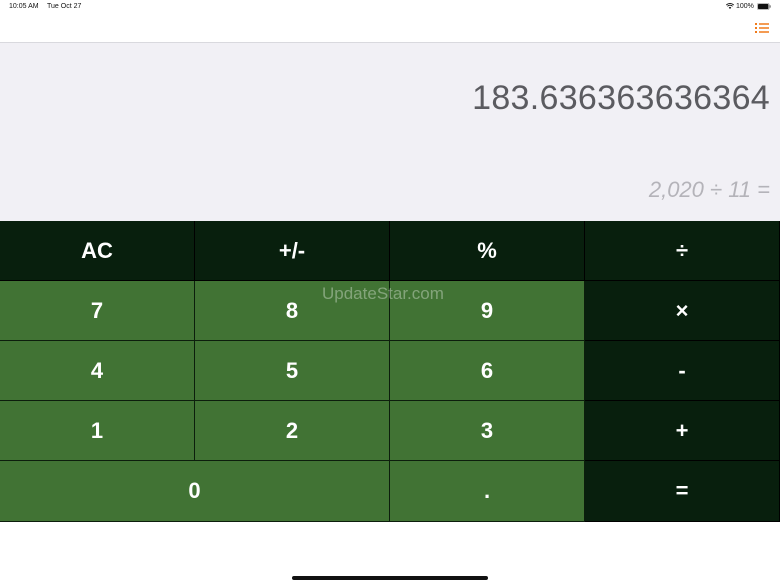 The width and height of the screenshot is (780, 585). I want to click on expression-display: 2,020 ÷ 11 =, so click(709, 189).